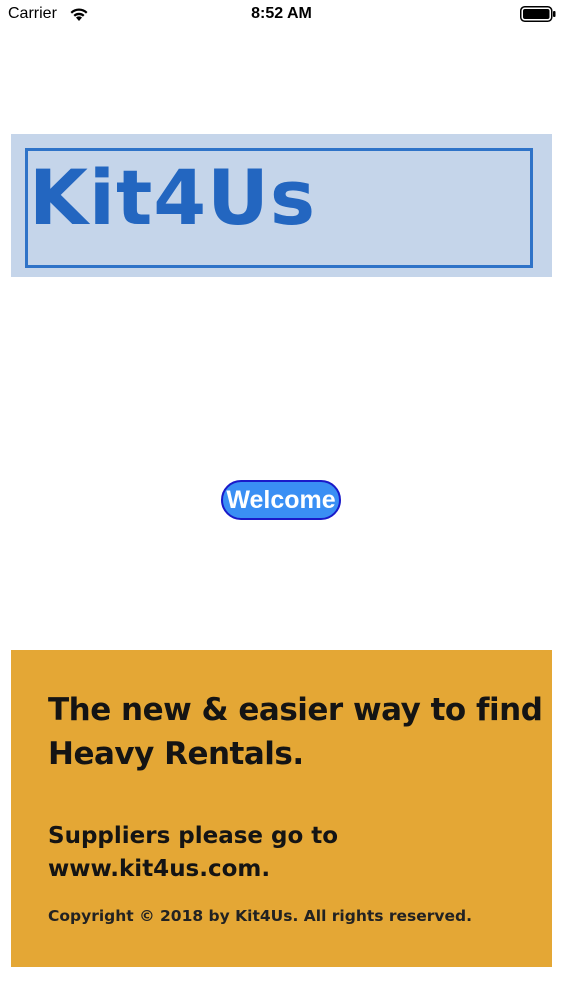 This screenshot has width=563, height=1000. I want to click on promo-headline-line-1: The new & easier way to find, so click(295, 710).